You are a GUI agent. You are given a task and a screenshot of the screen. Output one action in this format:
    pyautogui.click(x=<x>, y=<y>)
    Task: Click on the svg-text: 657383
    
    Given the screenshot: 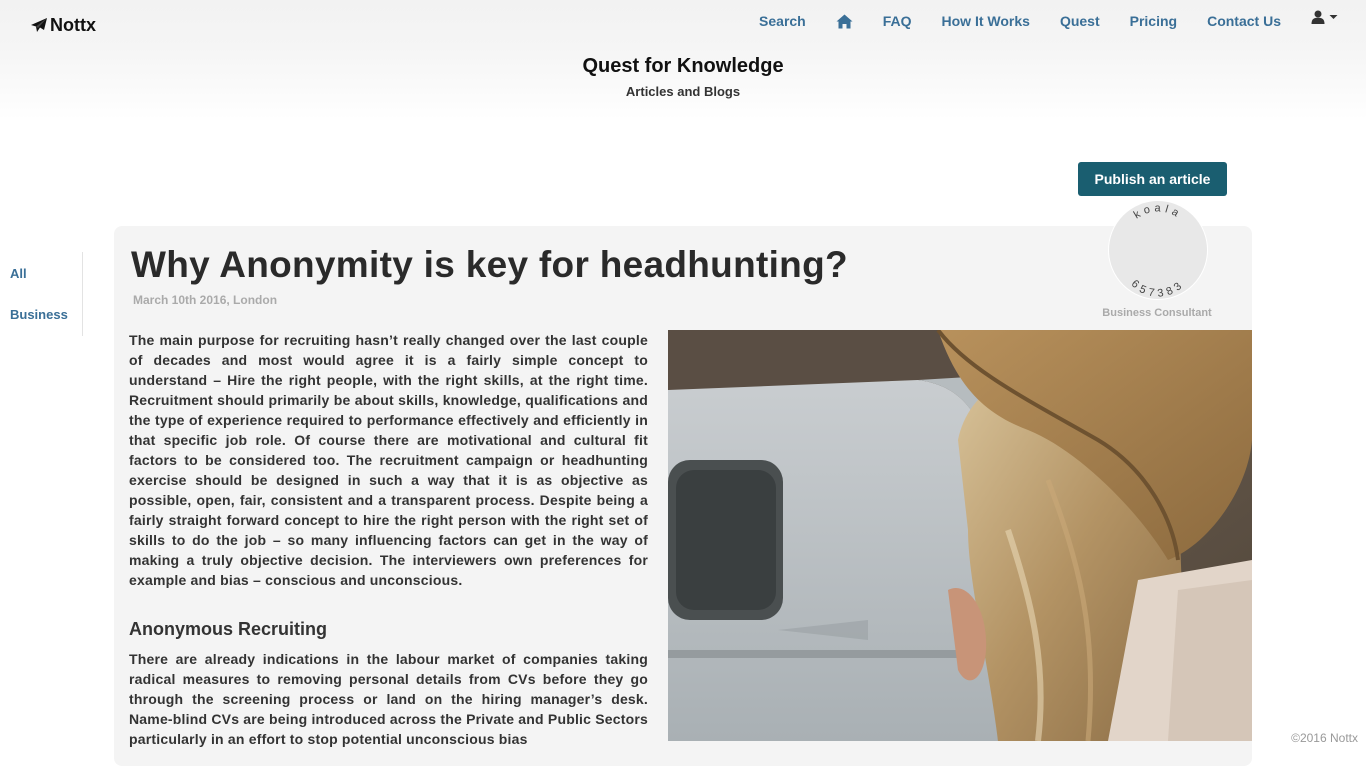 What is the action you would take?
    pyautogui.click(x=1158, y=288)
    